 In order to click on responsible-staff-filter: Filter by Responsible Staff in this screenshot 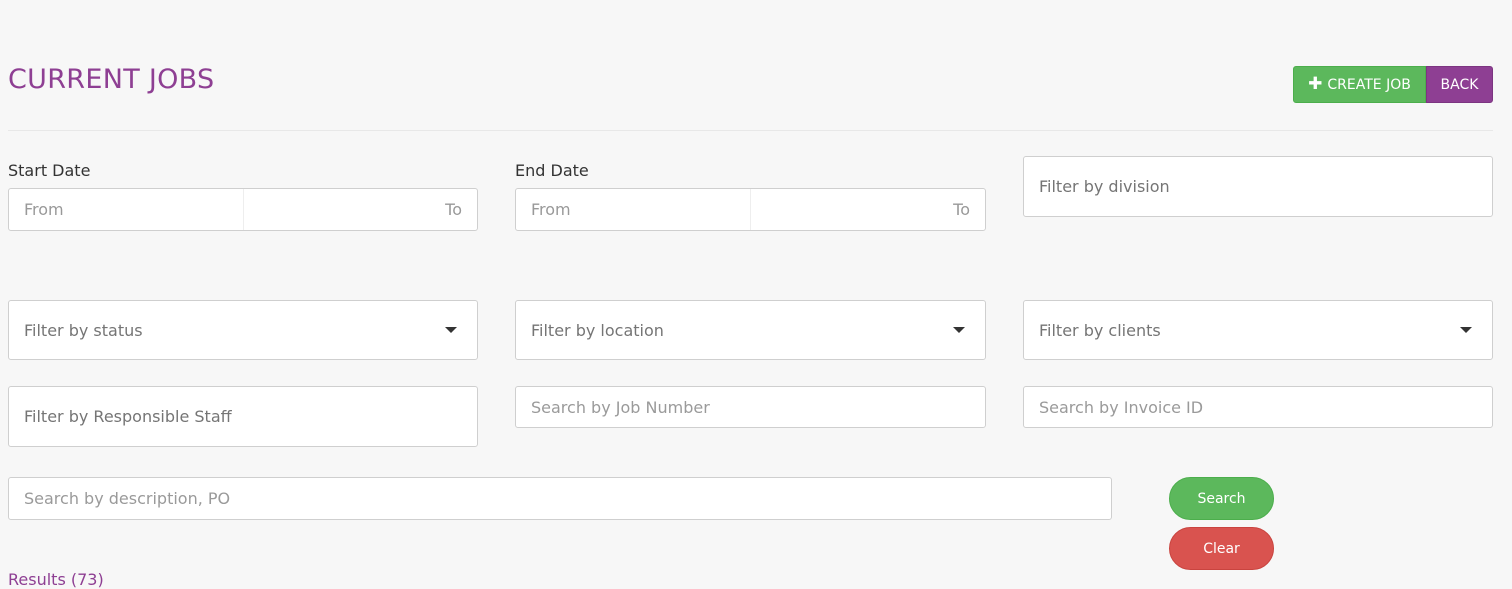, I will do `click(243, 416)`.